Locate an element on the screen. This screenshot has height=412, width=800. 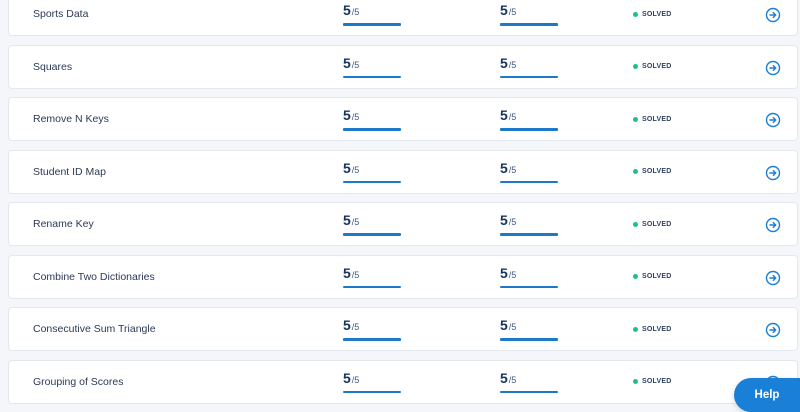
list-item: Sports Data 5/5 5/5 SOLVED is located at coordinates (403, 18).